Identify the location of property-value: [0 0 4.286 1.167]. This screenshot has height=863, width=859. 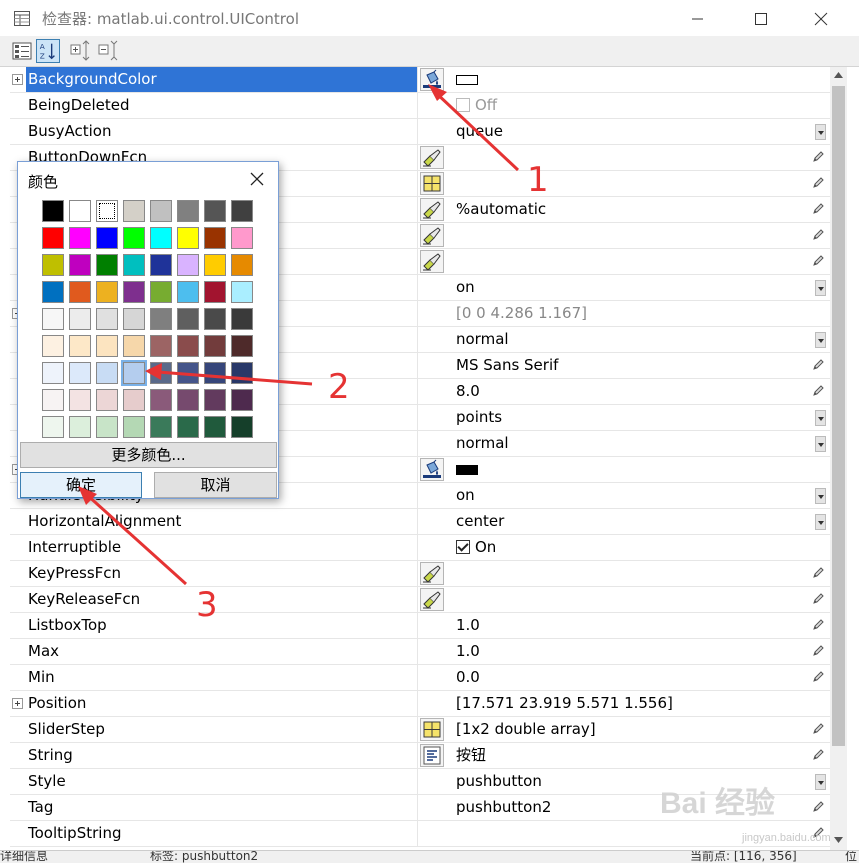
(631, 313).